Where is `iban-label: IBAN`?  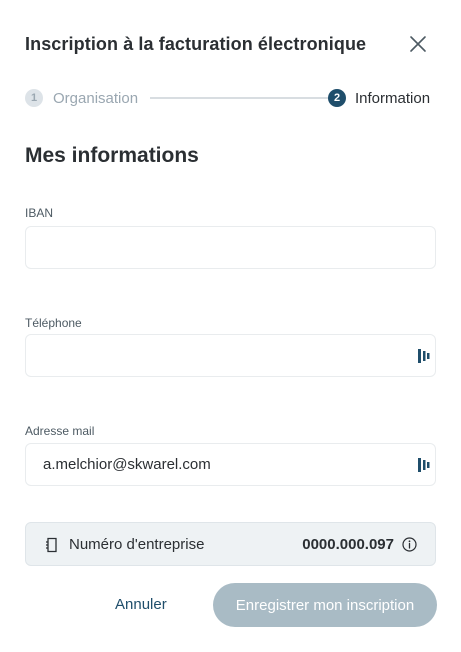 iban-label: IBAN is located at coordinates (39, 213).